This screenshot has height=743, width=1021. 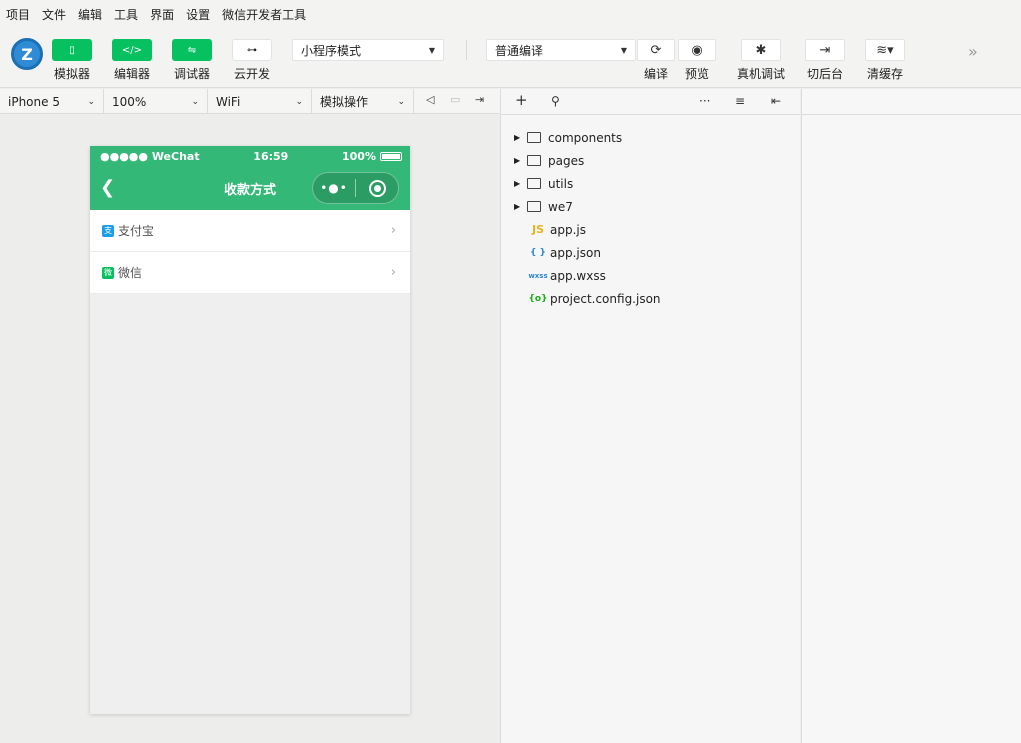 What do you see at coordinates (650, 183) in the screenshot?
I see `tree-folder-utils: ▶ utils` at bounding box center [650, 183].